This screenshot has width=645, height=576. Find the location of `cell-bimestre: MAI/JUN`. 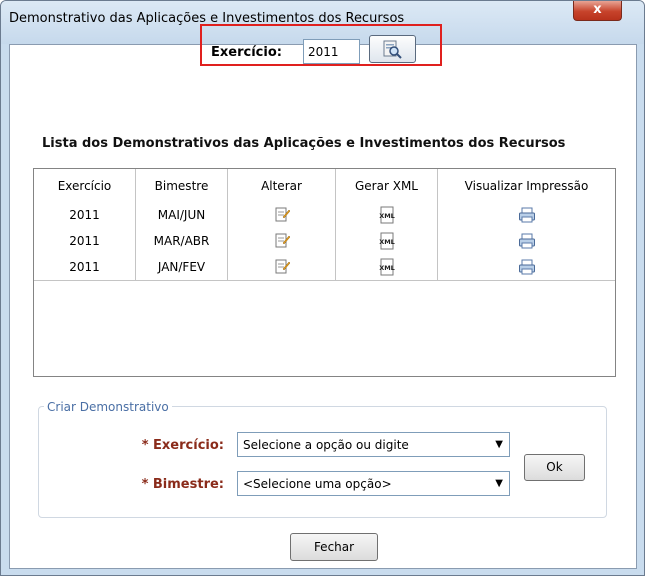

cell-bimestre: MAI/JUN is located at coordinates (182, 215).